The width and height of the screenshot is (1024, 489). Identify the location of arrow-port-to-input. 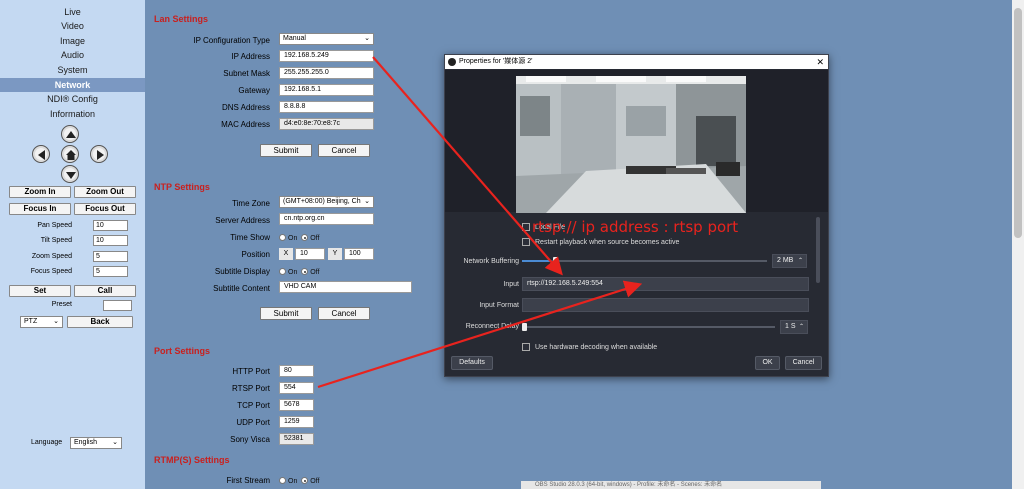
(480, 334).